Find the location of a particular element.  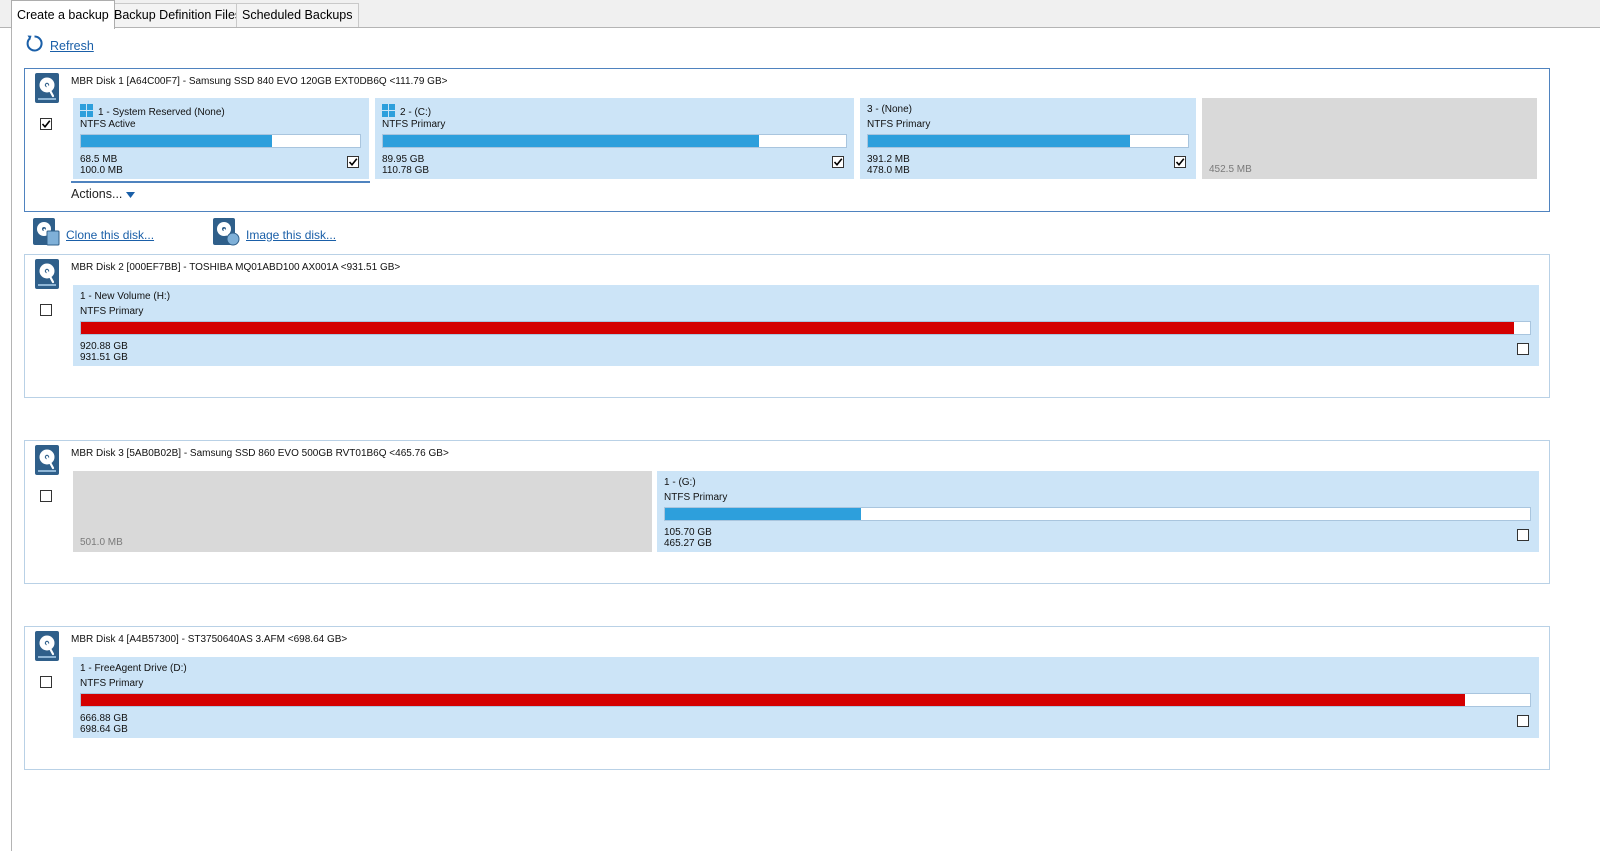

used-size: 105.70 GB is located at coordinates (688, 532).